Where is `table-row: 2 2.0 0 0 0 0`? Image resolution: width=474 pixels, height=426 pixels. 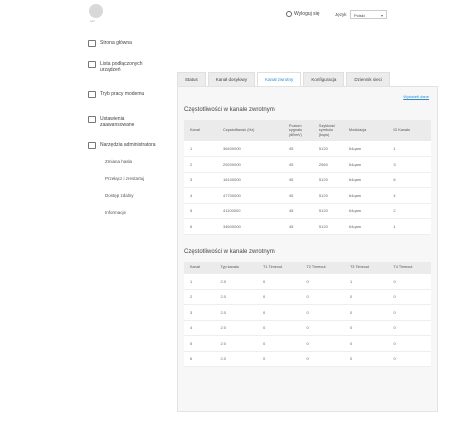 table-row: 2 2.0 0 0 0 0 is located at coordinates (307, 297).